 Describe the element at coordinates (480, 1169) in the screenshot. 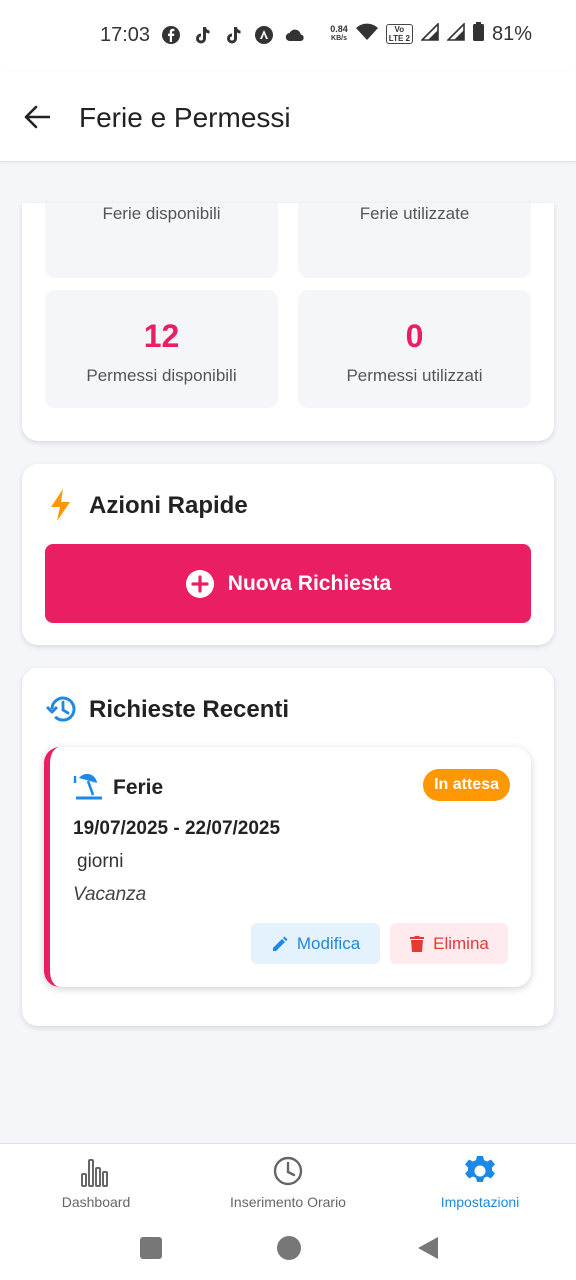

I see `gear-icon` at that location.